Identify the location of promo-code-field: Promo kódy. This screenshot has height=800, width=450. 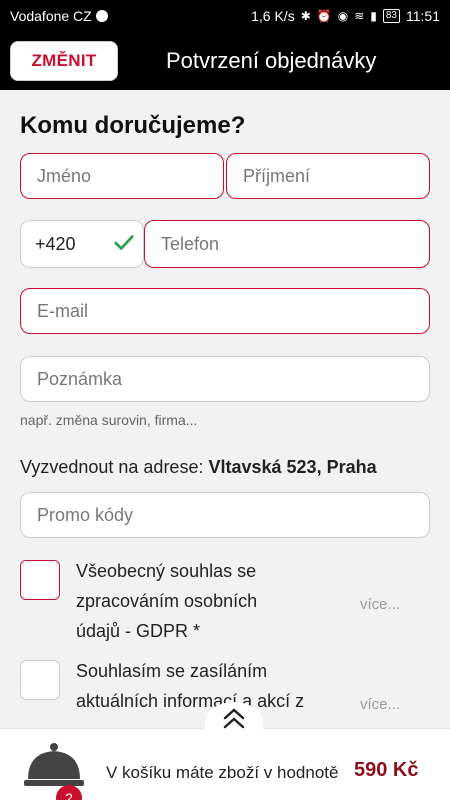
(225, 515).